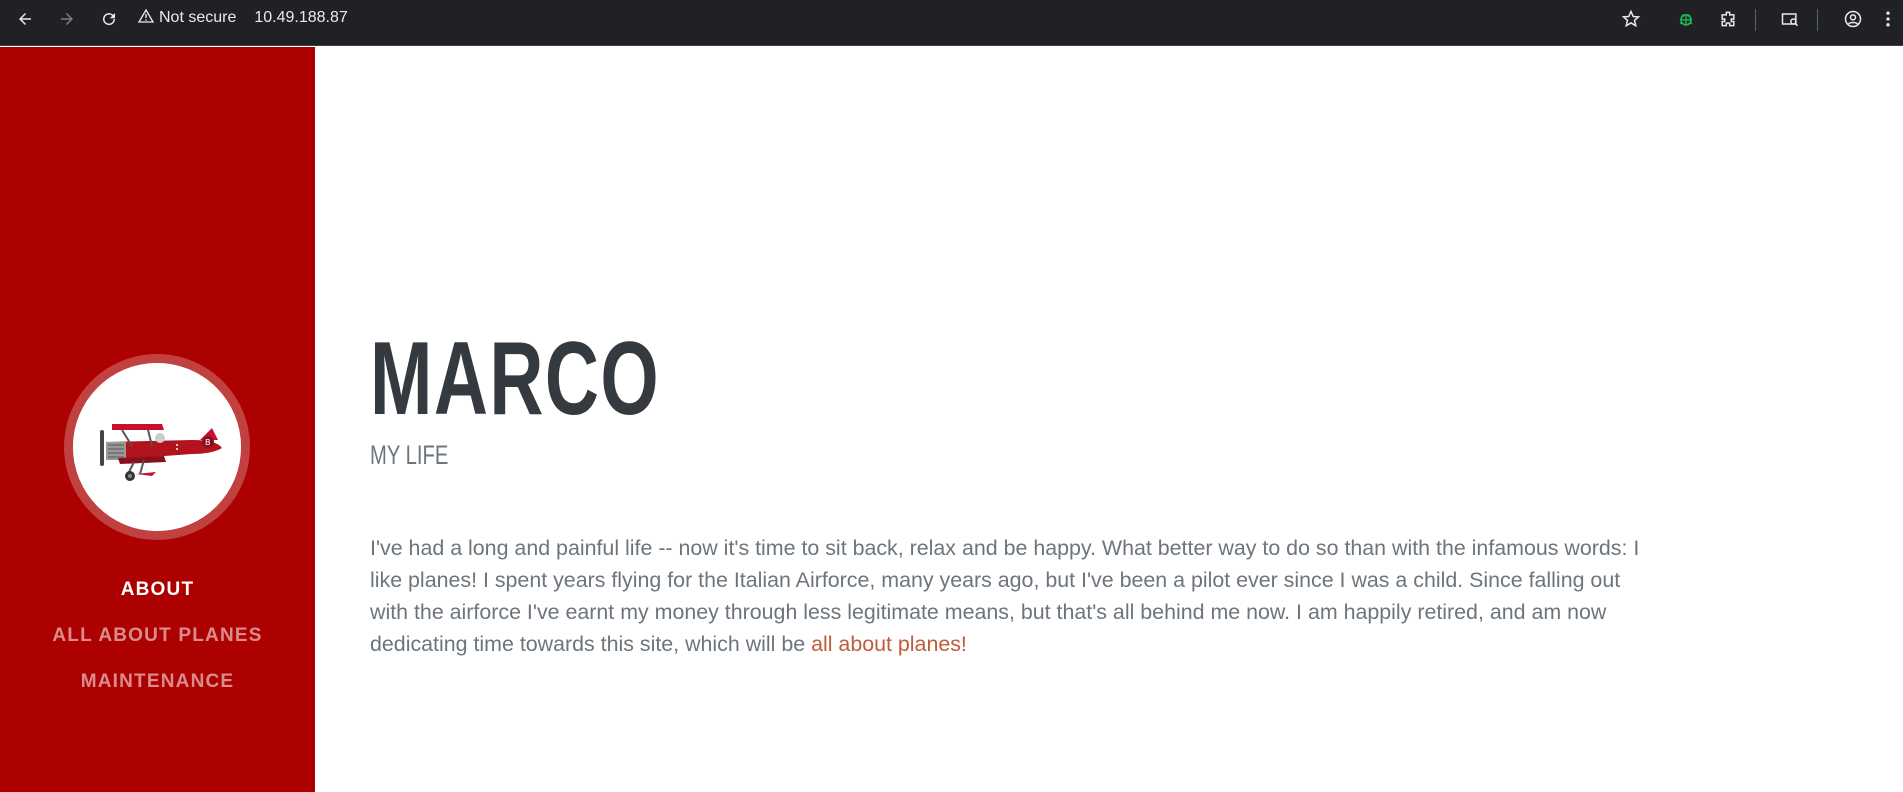 Image resolution: width=1903 pixels, height=792 pixels. I want to click on star-icon, so click(1631, 19).